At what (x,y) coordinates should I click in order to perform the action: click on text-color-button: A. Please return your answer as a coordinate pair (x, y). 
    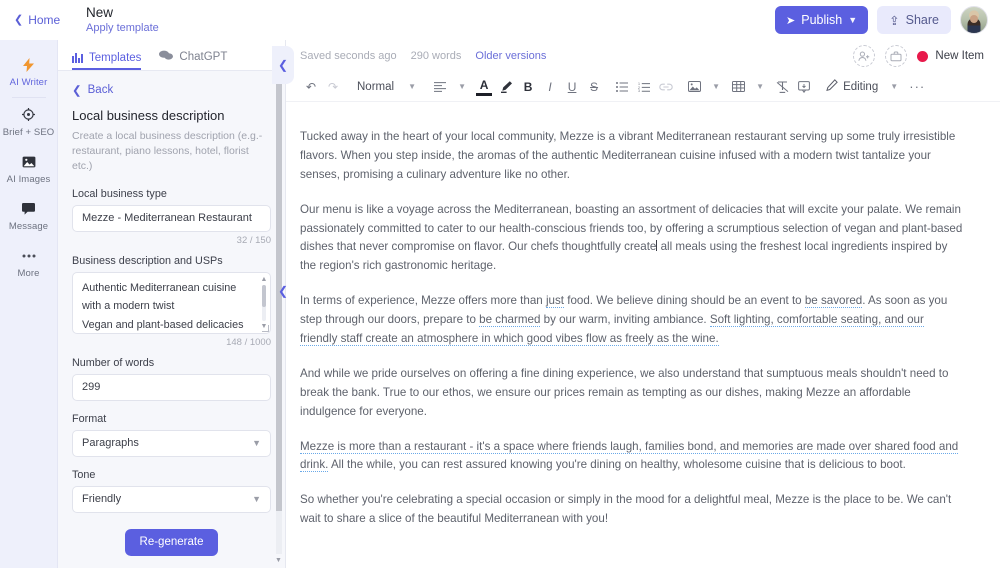
    Looking at the image, I should click on (484, 87).